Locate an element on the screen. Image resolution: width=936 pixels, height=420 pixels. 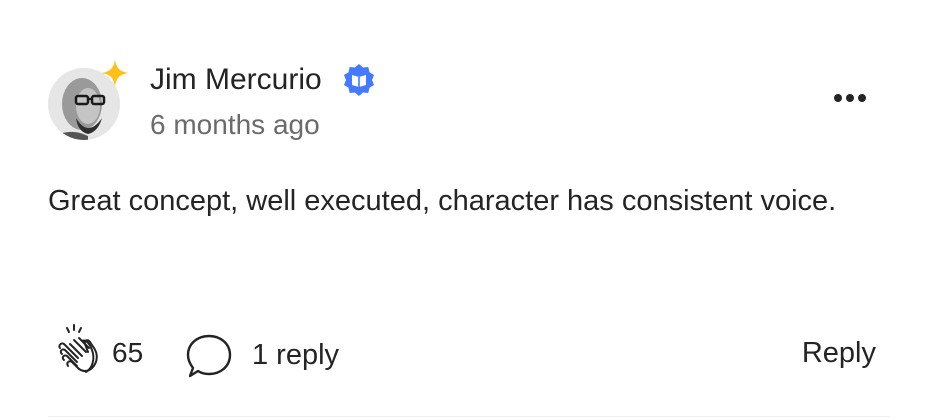
more-options-button is located at coordinates (850, 98).